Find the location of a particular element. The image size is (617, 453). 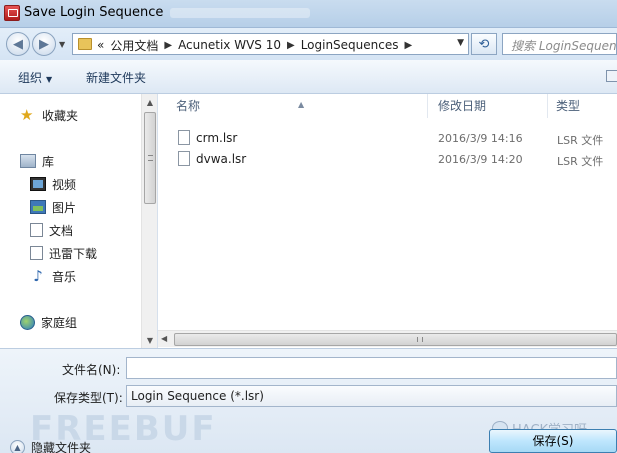

file-row: dvwa.lsr 2016/3/9 14:20 LSR 文件 is located at coordinates (387, 159).